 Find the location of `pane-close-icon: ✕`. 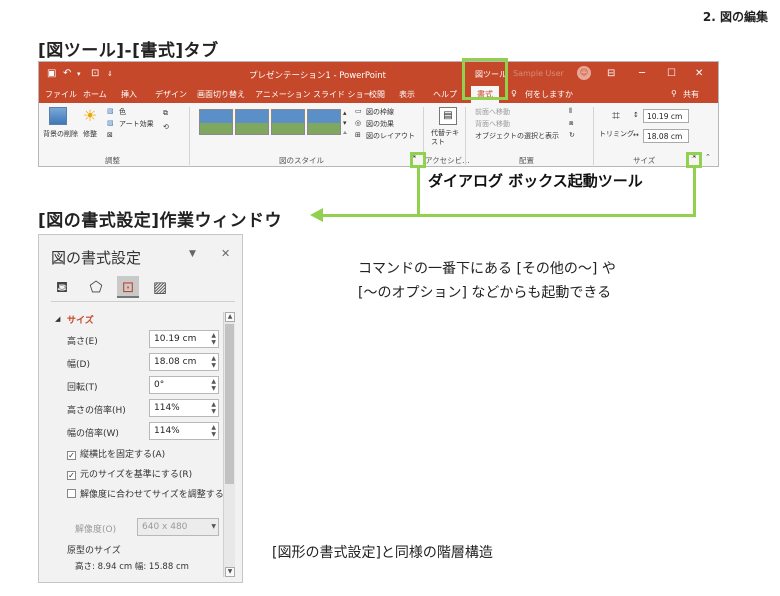

pane-close-icon: ✕ is located at coordinates (225, 253).